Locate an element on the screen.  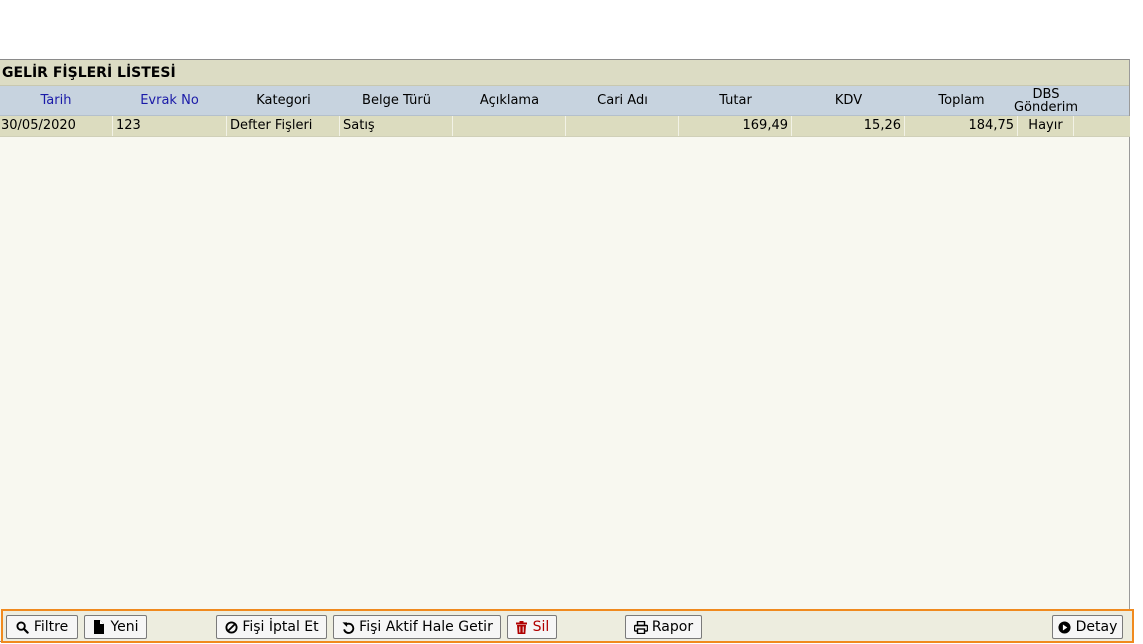
print-icon is located at coordinates (640, 627).